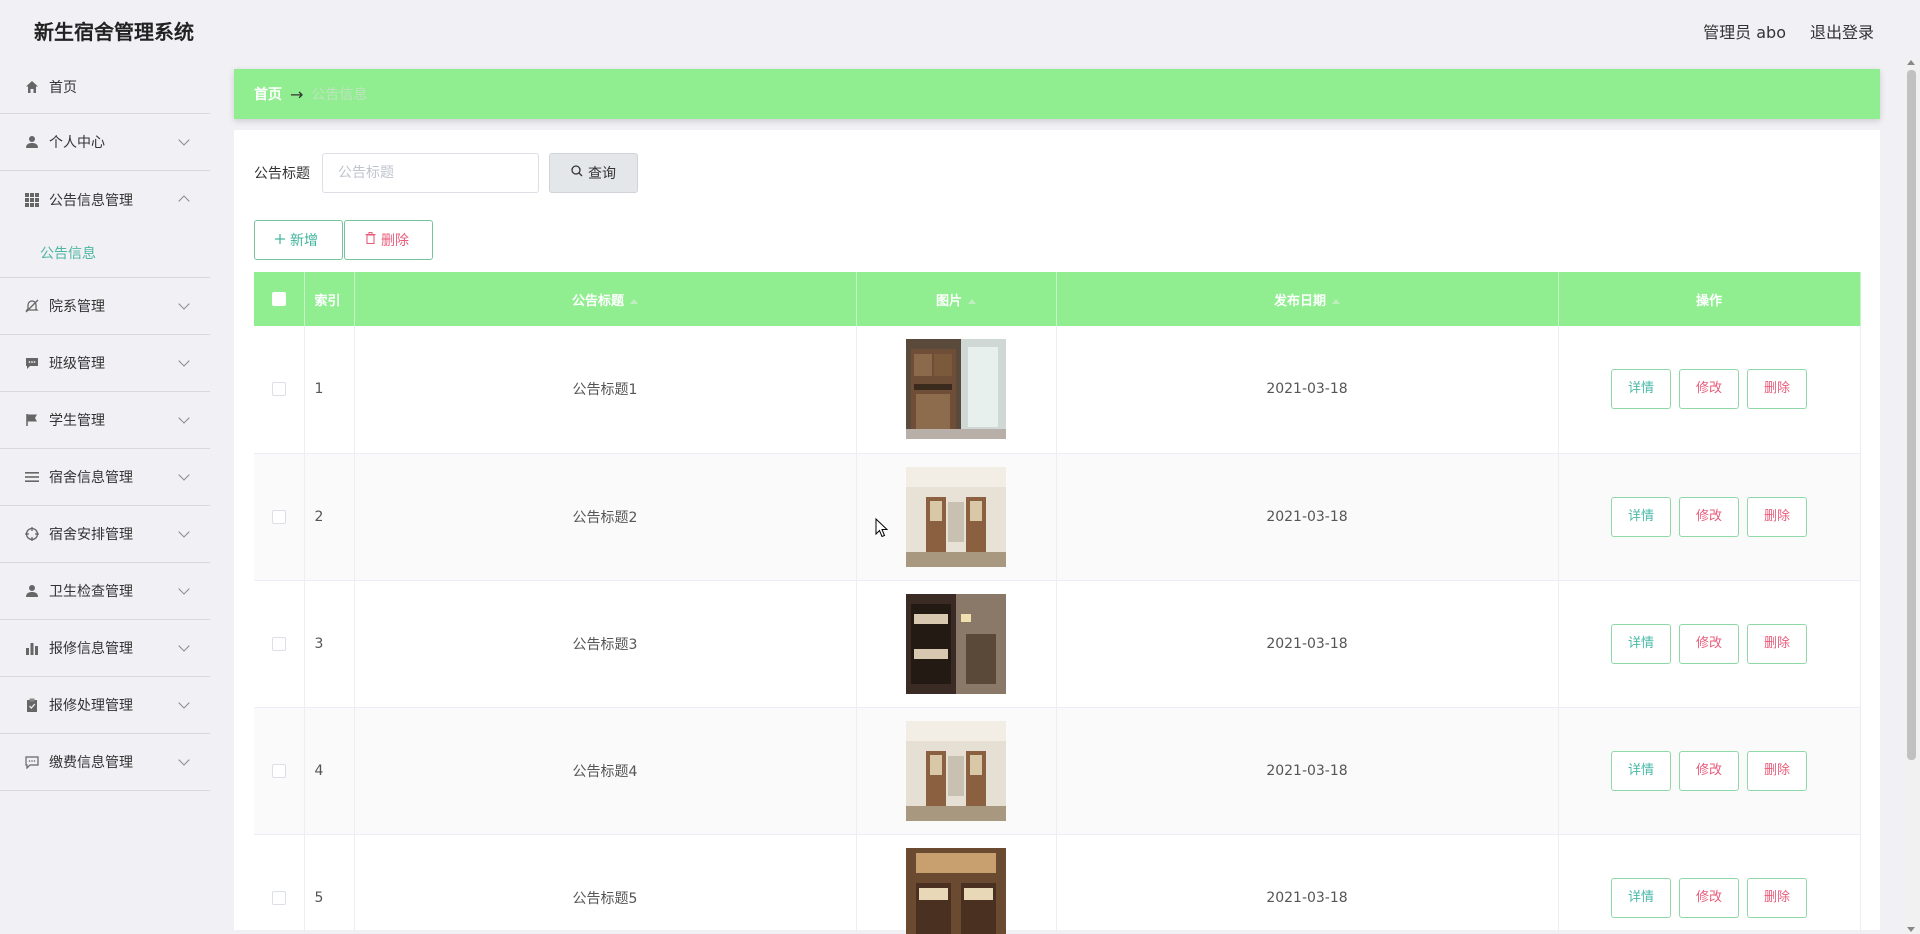  What do you see at coordinates (32, 648) in the screenshot?
I see `bar-chart-icon` at bounding box center [32, 648].